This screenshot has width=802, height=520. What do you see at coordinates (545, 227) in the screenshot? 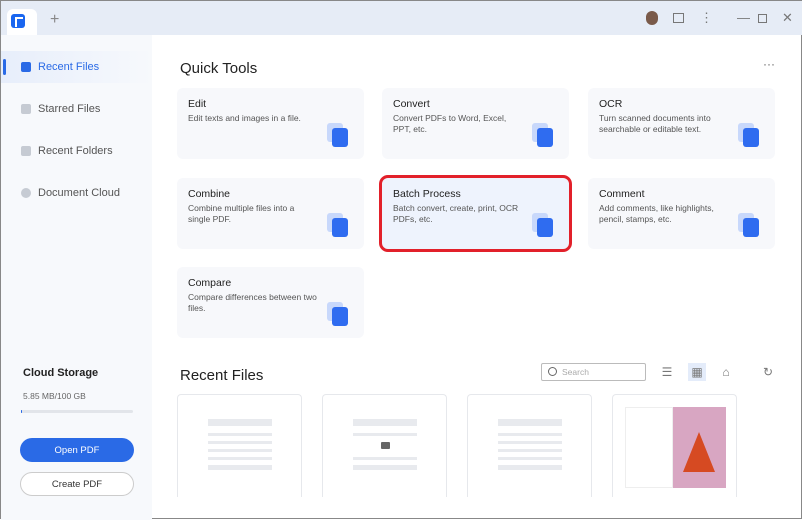
I see `batch-process-icon` at bounding box center [545, 227].